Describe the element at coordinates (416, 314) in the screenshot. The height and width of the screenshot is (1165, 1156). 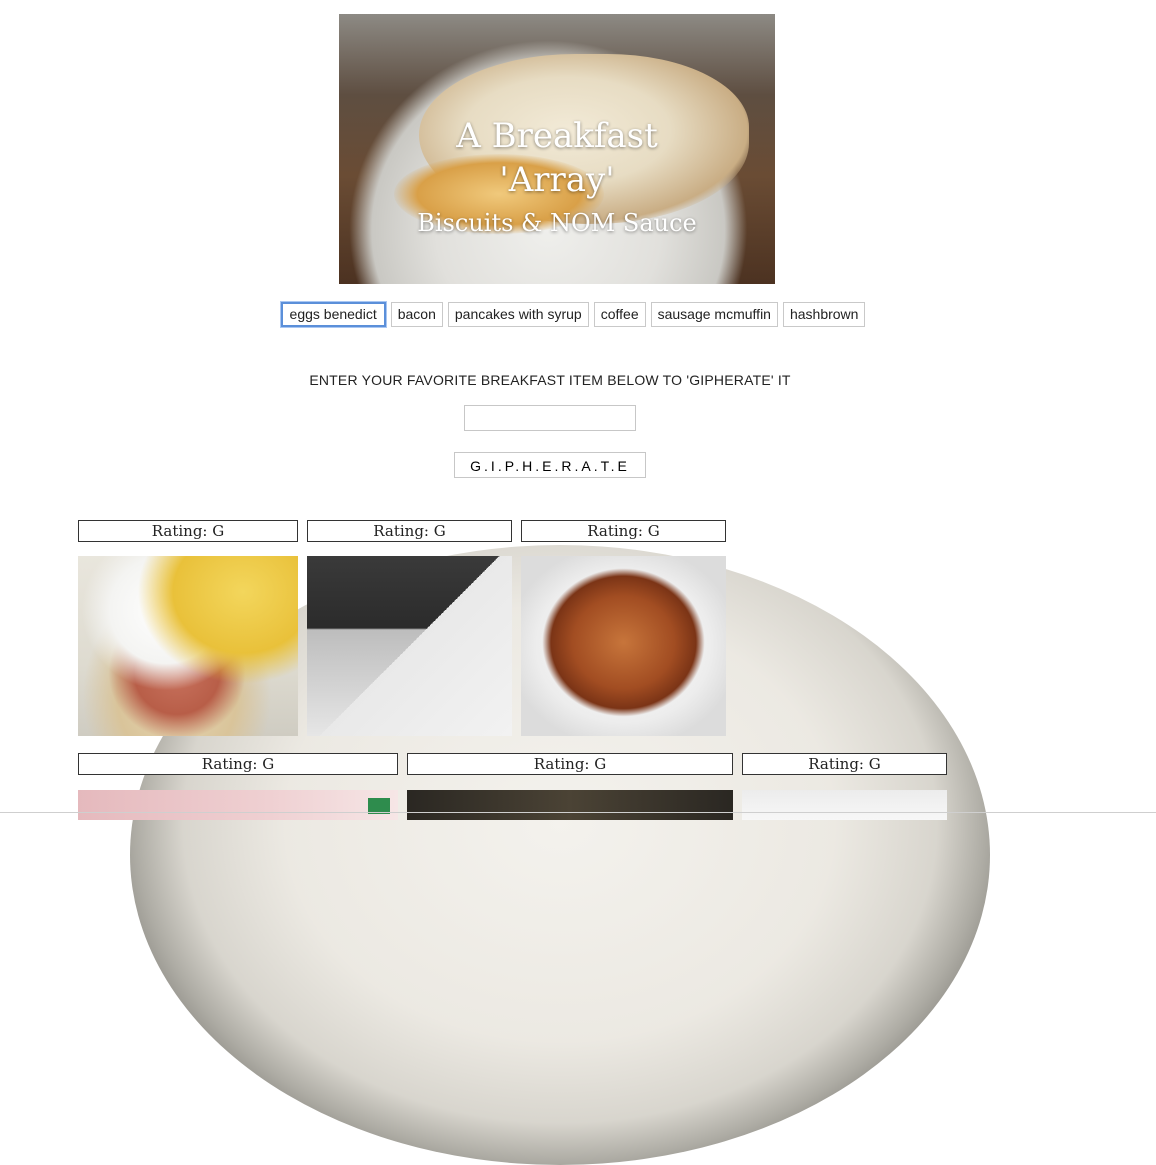
I see `food-button-bacon: bacon` at that location.